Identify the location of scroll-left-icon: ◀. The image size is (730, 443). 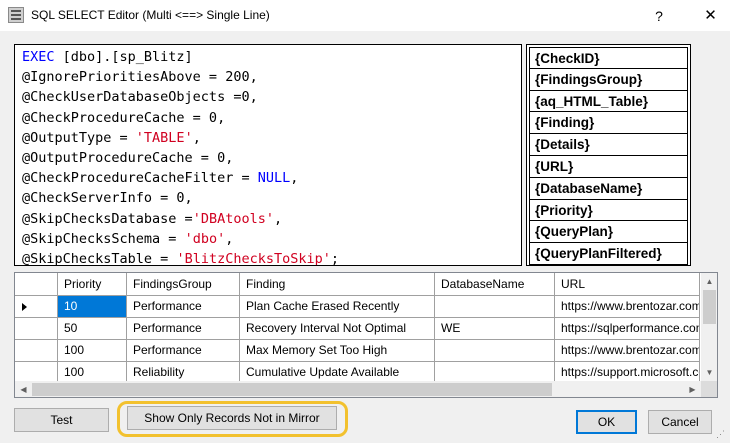
(23, 389).